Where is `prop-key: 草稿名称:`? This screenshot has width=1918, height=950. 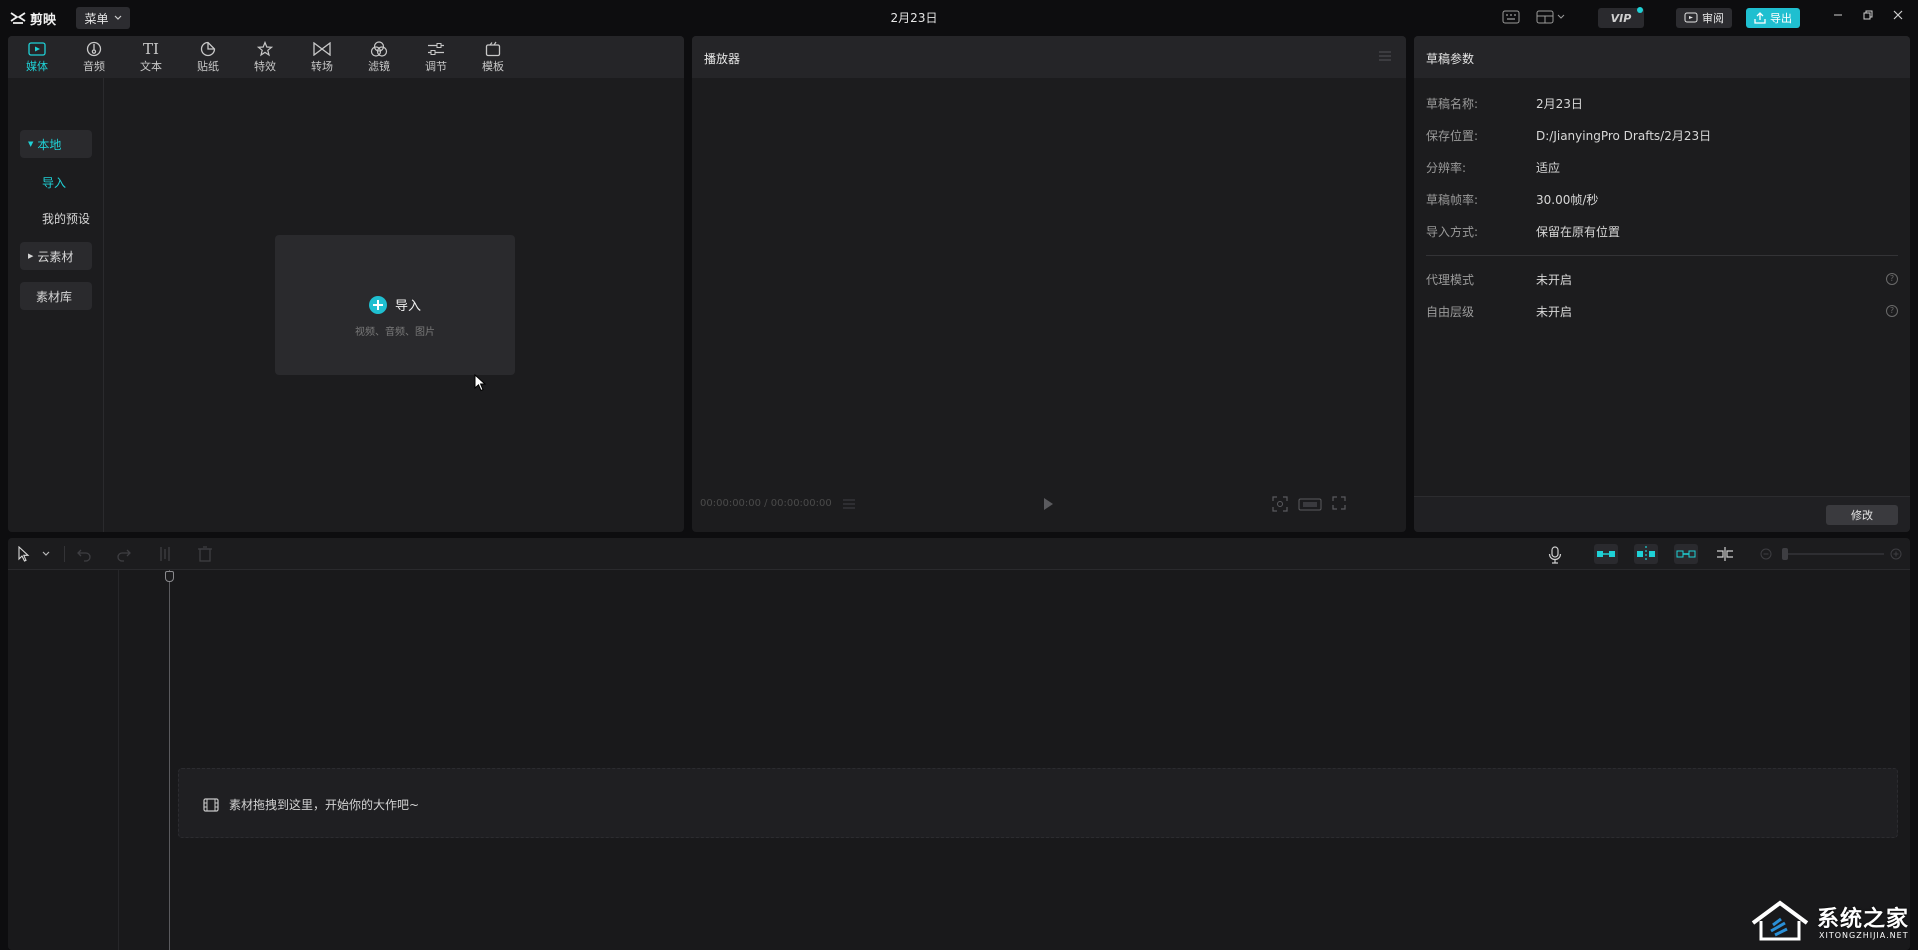
prop-key: 草稿名称: is located at coordinates (1452, 104).